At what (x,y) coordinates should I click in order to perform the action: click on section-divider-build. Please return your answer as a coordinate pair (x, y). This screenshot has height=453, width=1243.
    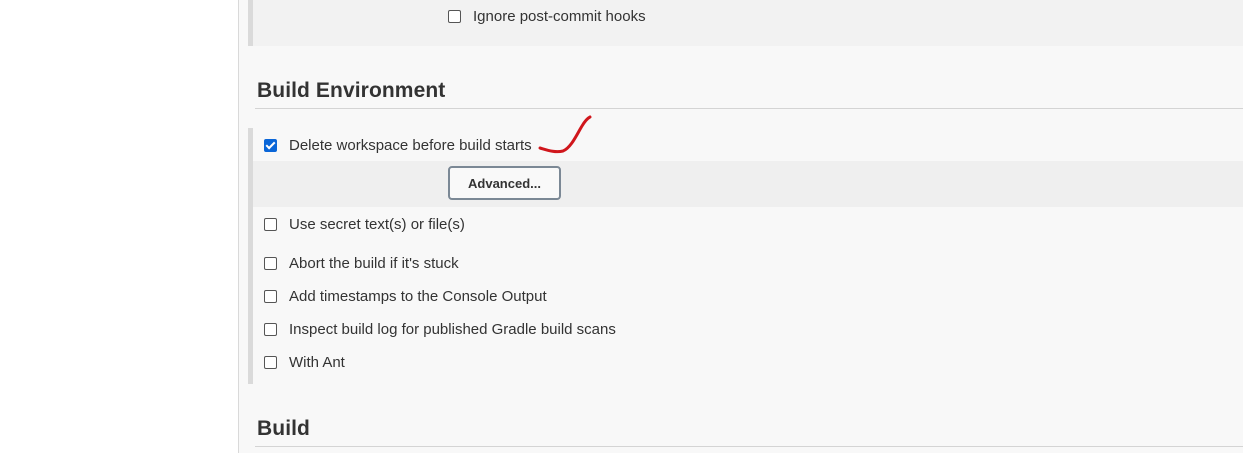
    Looking at the image, I should click on (749, 446).